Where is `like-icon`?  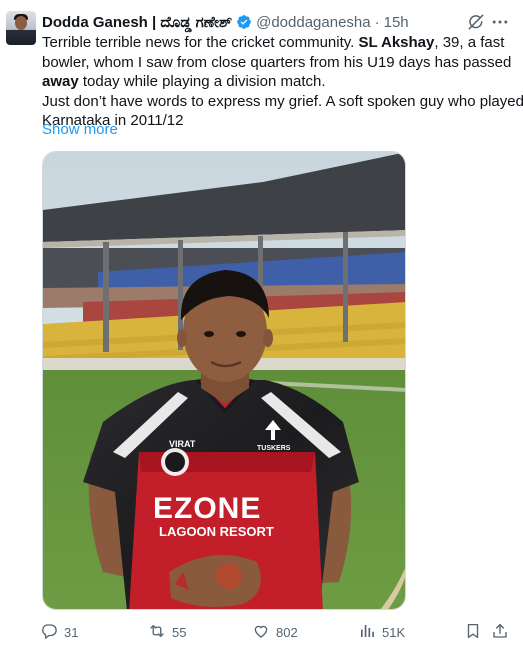 like-icon is located at coordinates (264, 632).